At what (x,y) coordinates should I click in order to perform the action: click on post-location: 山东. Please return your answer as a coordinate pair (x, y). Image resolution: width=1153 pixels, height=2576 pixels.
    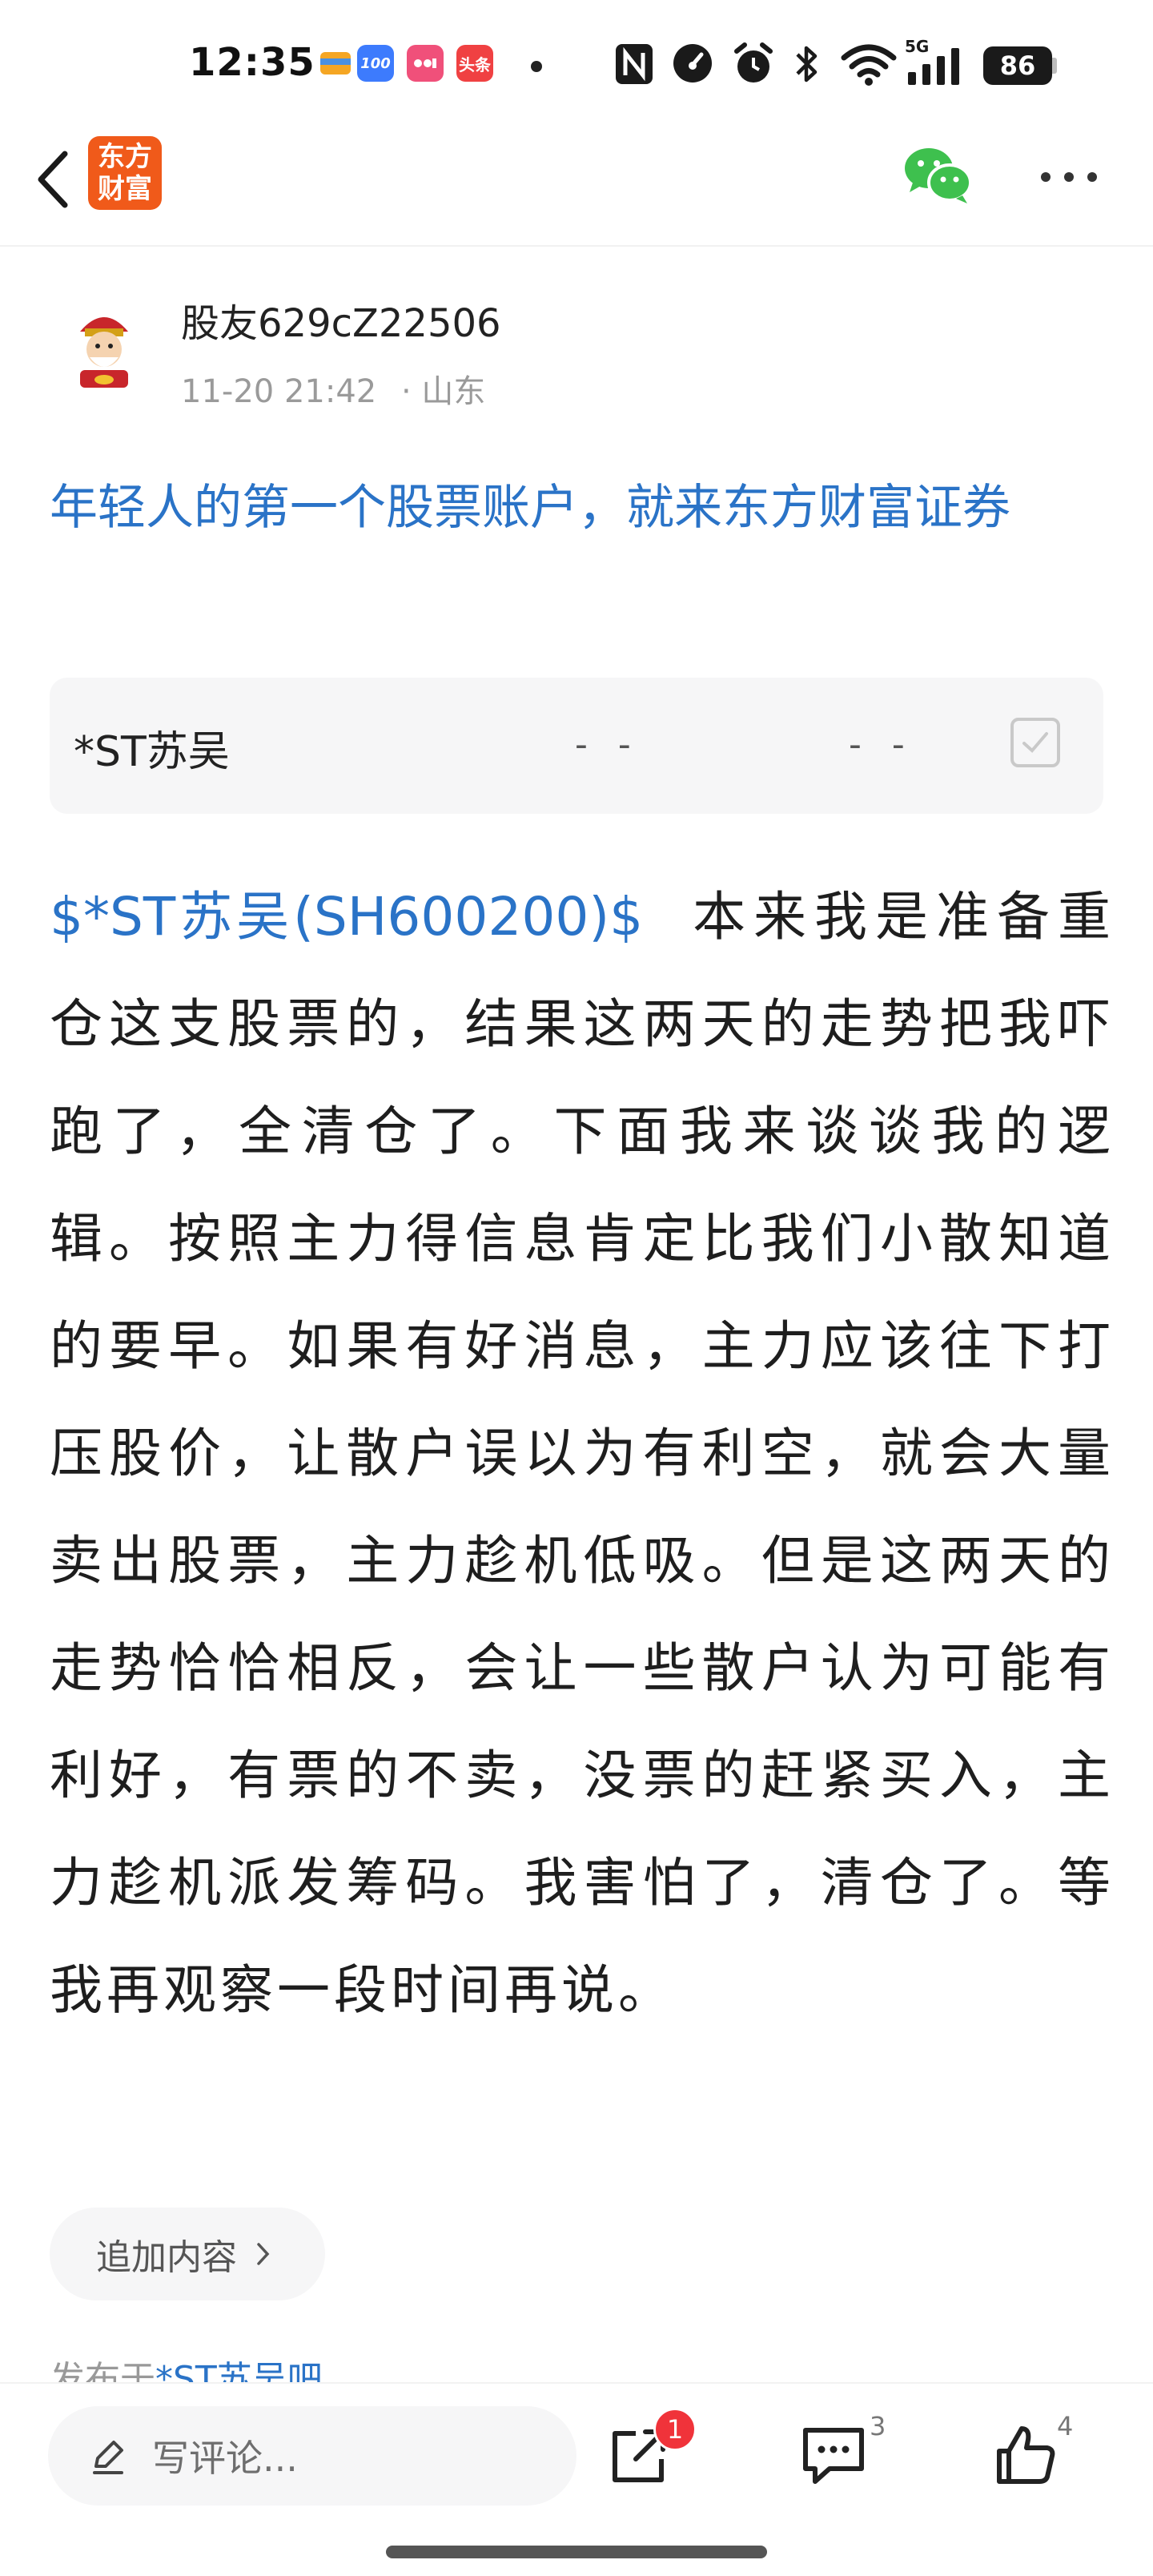
    Looking at the image, I should click on (454, 391).